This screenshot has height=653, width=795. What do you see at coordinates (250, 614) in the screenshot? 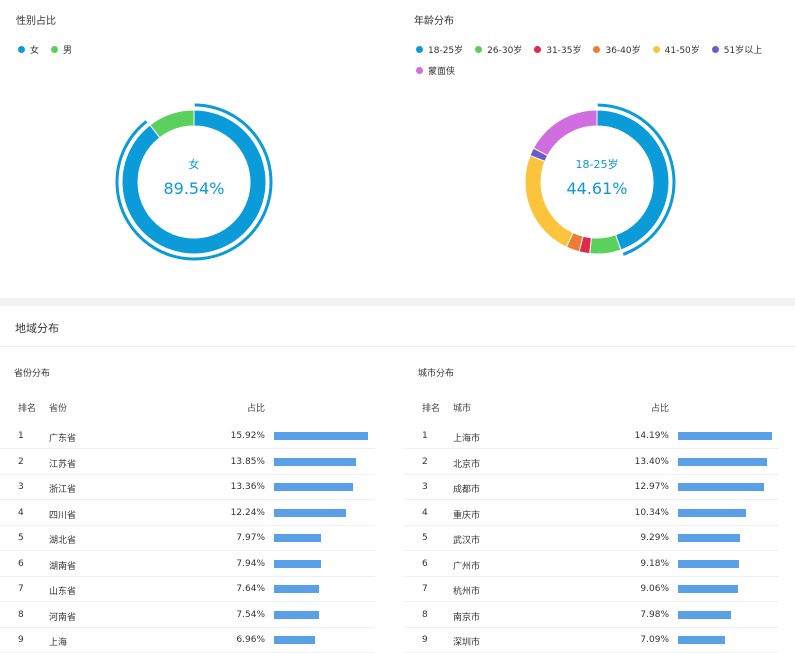
I see `pct-cell: 7.54%` at bounding box center [250, 614].